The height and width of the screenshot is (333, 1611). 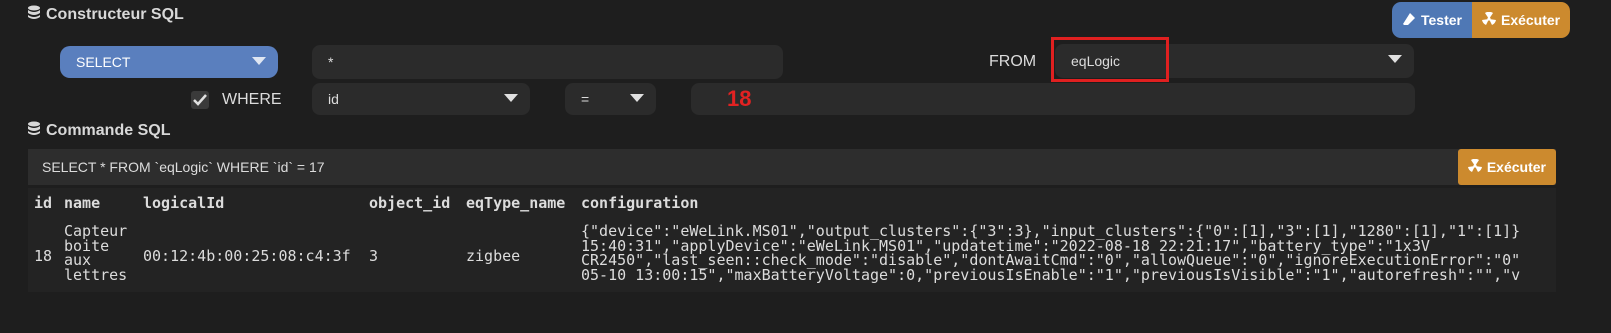 What do you see at coordinates (1441, 20) in the screenshot?
I see `tester-label: Tester` at bounding box center [1441, 20].